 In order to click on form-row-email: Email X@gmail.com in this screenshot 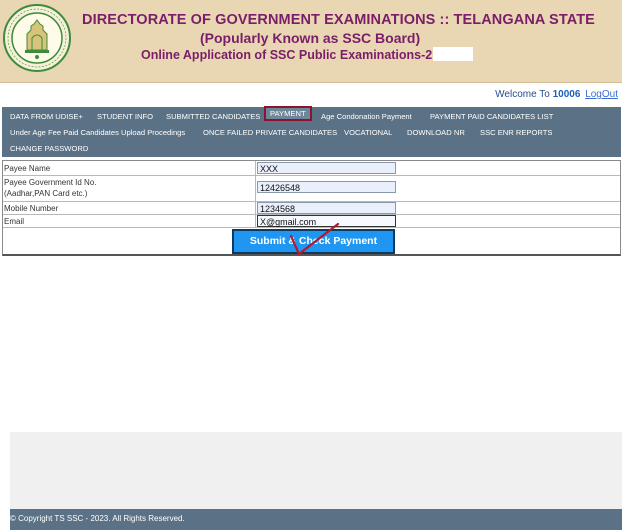, I will do `click(311, 221)`.